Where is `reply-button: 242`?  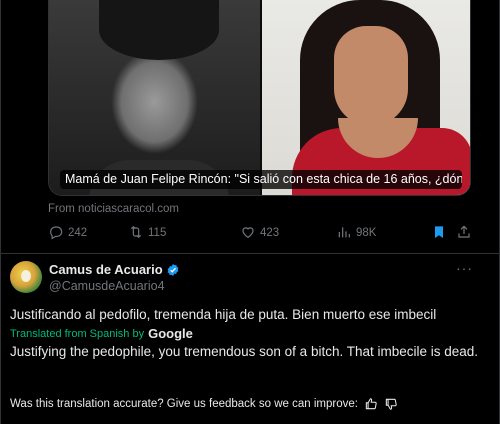 reply-button: 242 is located at coordinates (67, 233).